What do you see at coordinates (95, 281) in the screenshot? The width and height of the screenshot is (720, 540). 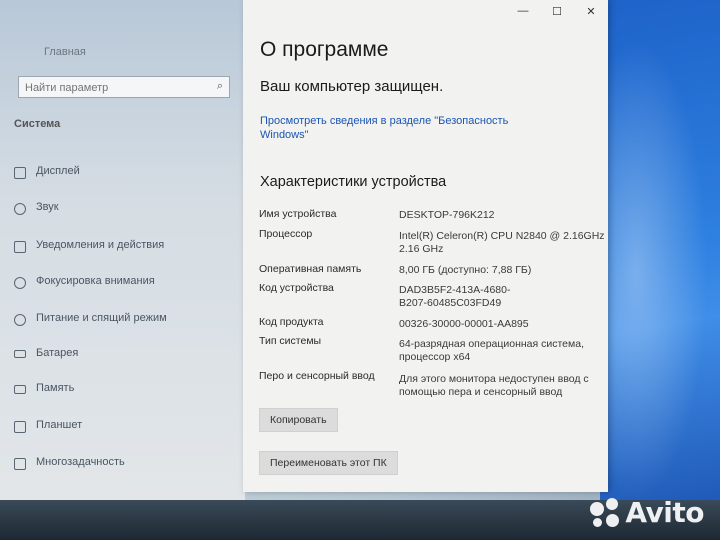 I see `sidebar-item-focus: Фокусировка внимания` at bounding box center [95, 281].